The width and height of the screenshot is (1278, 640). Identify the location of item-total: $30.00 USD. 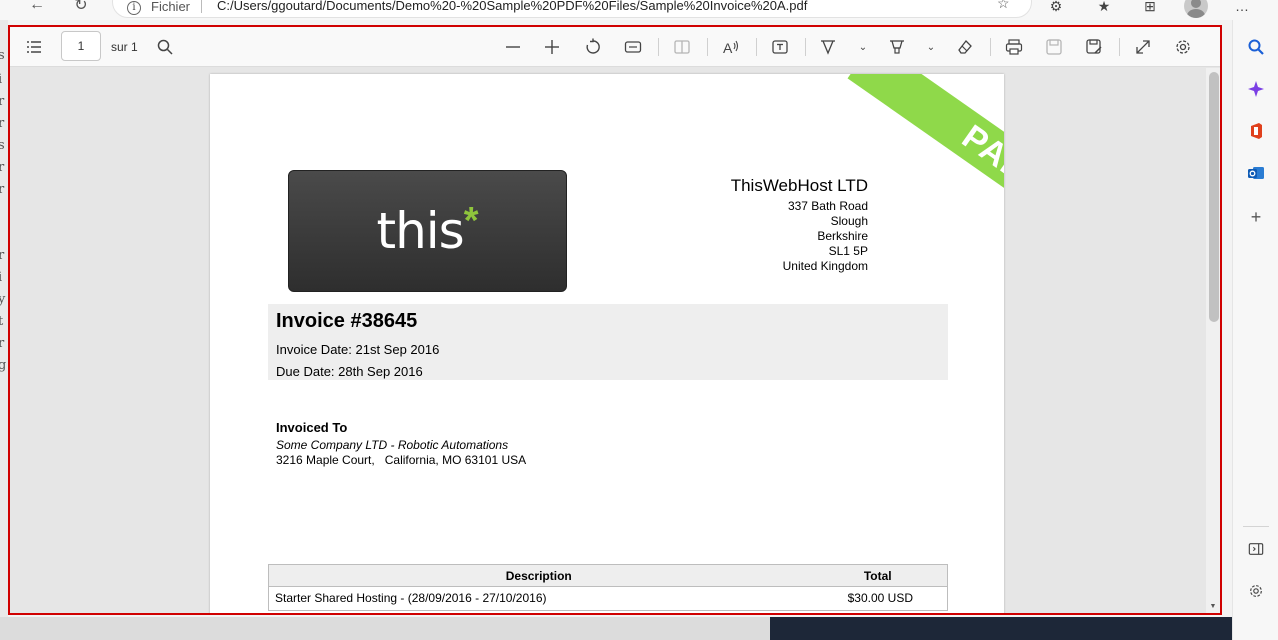
(880, 598).